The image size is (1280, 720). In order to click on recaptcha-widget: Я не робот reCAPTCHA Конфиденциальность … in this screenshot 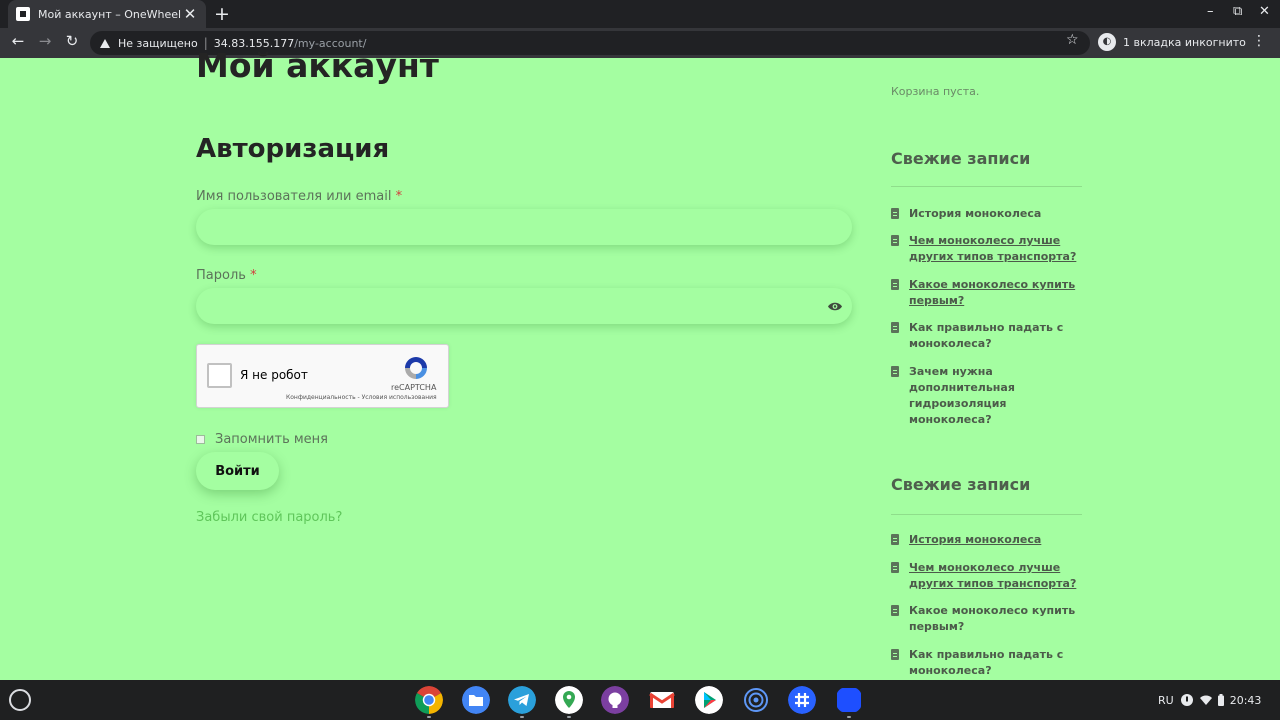, I will do `click(322, 376)`.